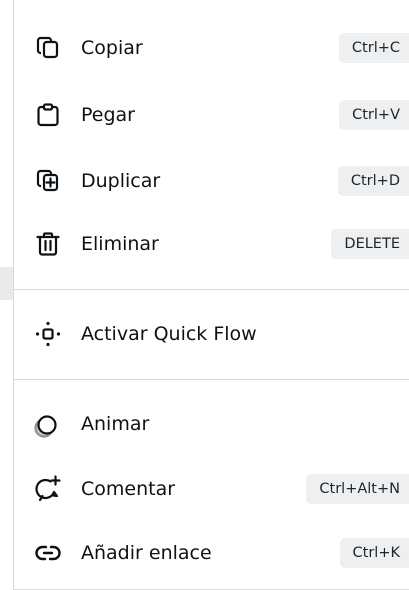 The image size is (409, 590). Describe the element at coordinates (121, 181) in the screenshot. I see `menu-item-label: Duplicar` at that location.